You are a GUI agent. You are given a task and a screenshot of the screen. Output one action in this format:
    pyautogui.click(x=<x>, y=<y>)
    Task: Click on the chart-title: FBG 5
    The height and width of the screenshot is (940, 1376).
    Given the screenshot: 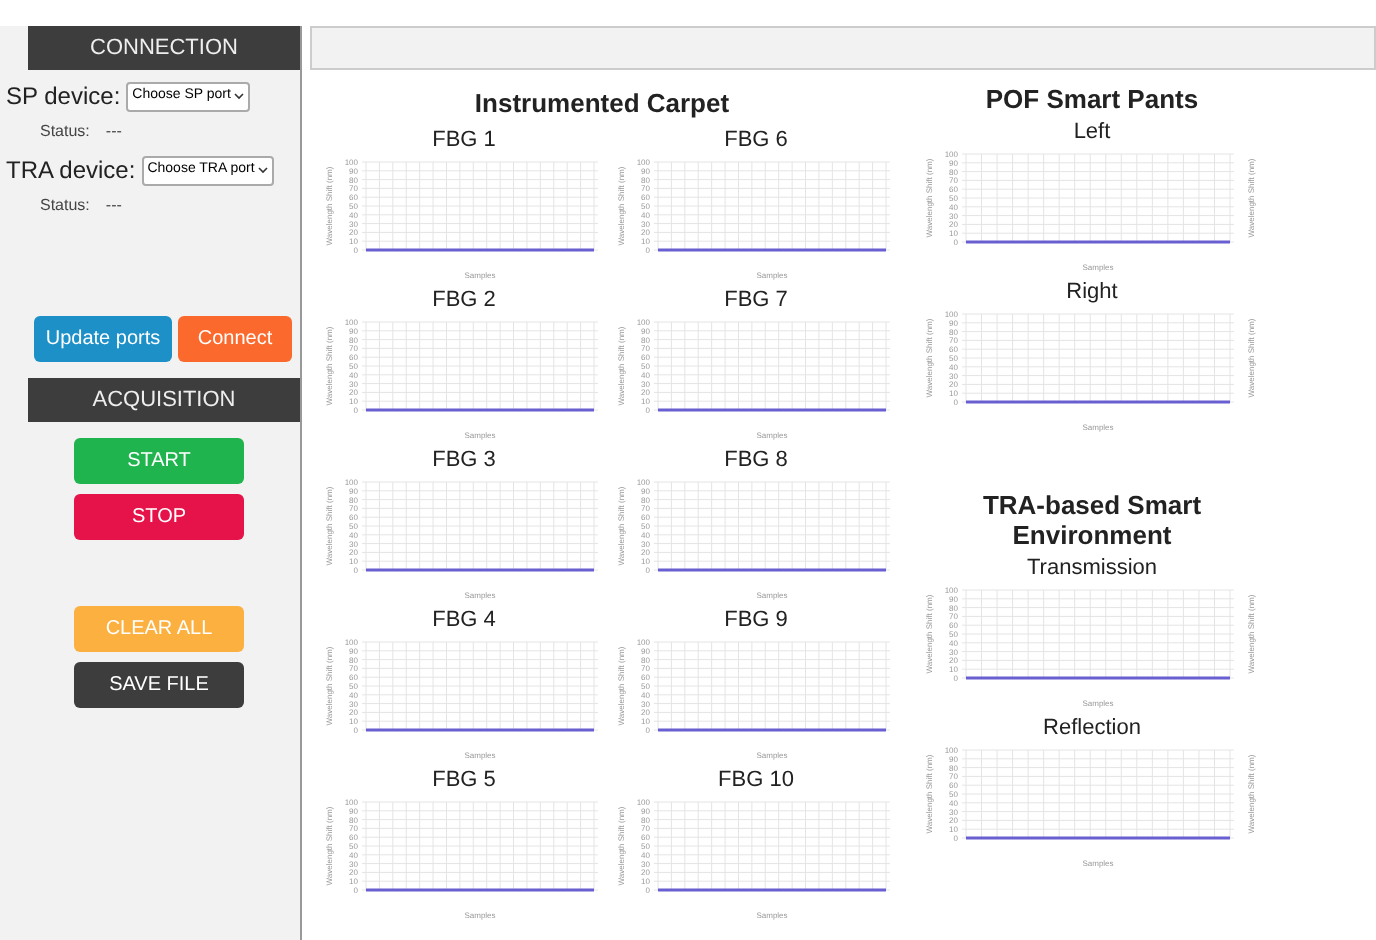 What is the action you would take?
    pyautogui.click(x=464, y=780)
    